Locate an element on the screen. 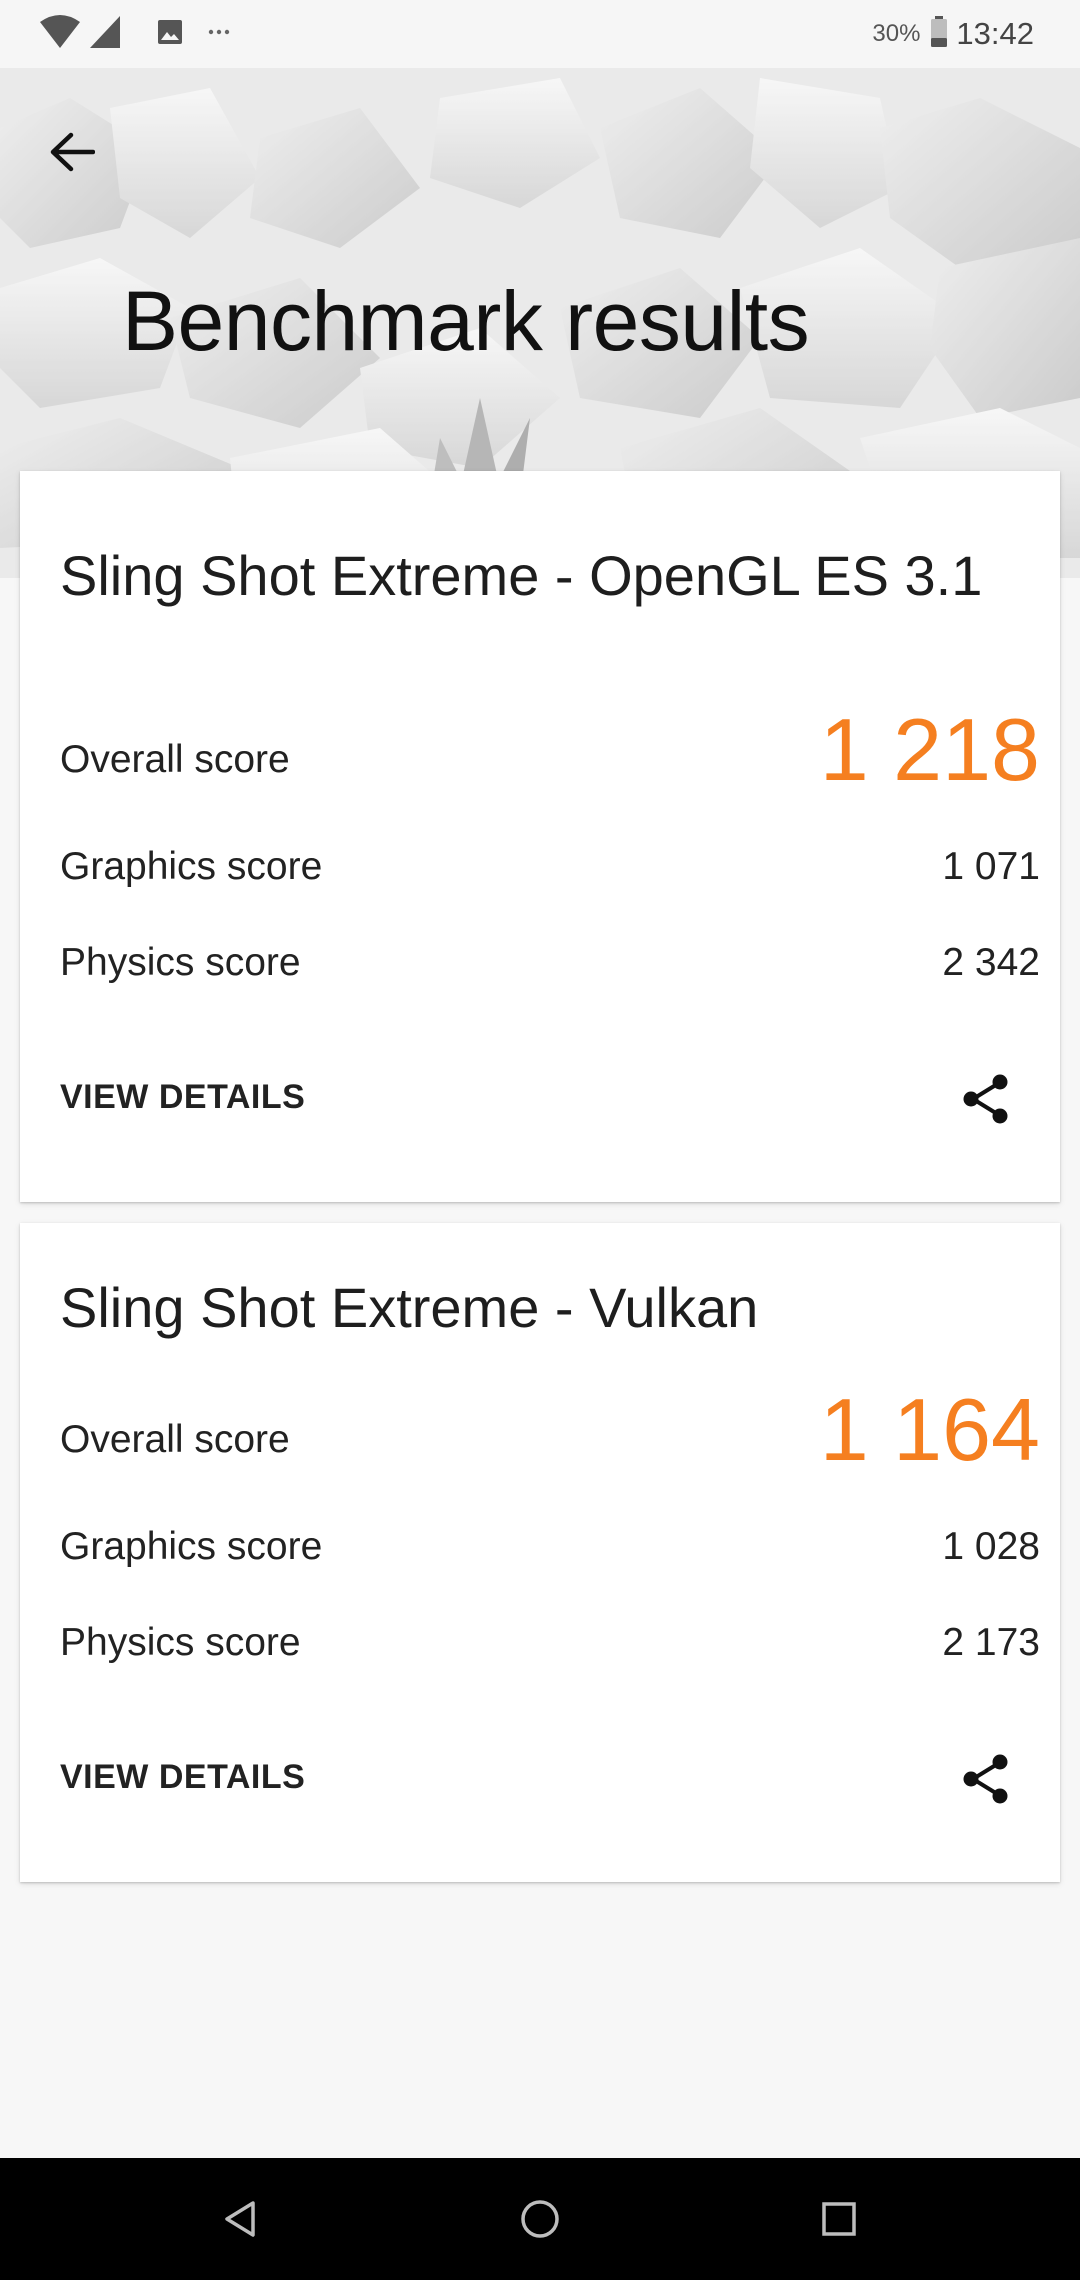 The width and height of the screenshot is (1080, 2280). back-button is located at coordinates (72, 152).